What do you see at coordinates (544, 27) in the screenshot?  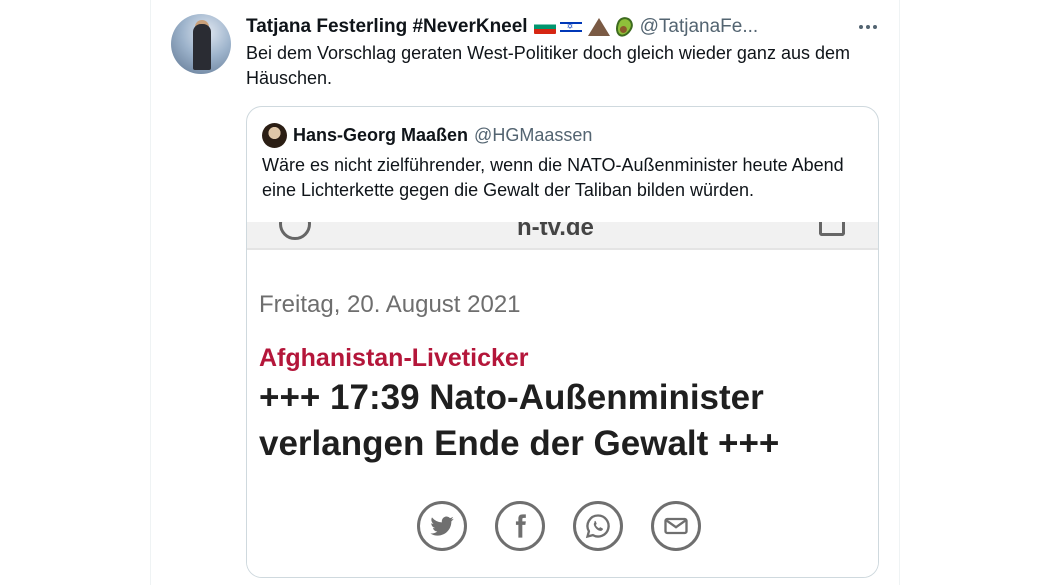 I see `bulgaria-flag-icon` at bounding box center [544, 27].